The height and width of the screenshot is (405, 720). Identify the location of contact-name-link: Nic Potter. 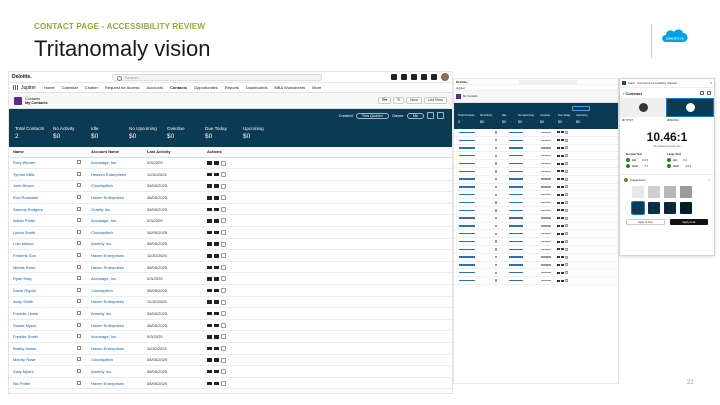
(41, 383).